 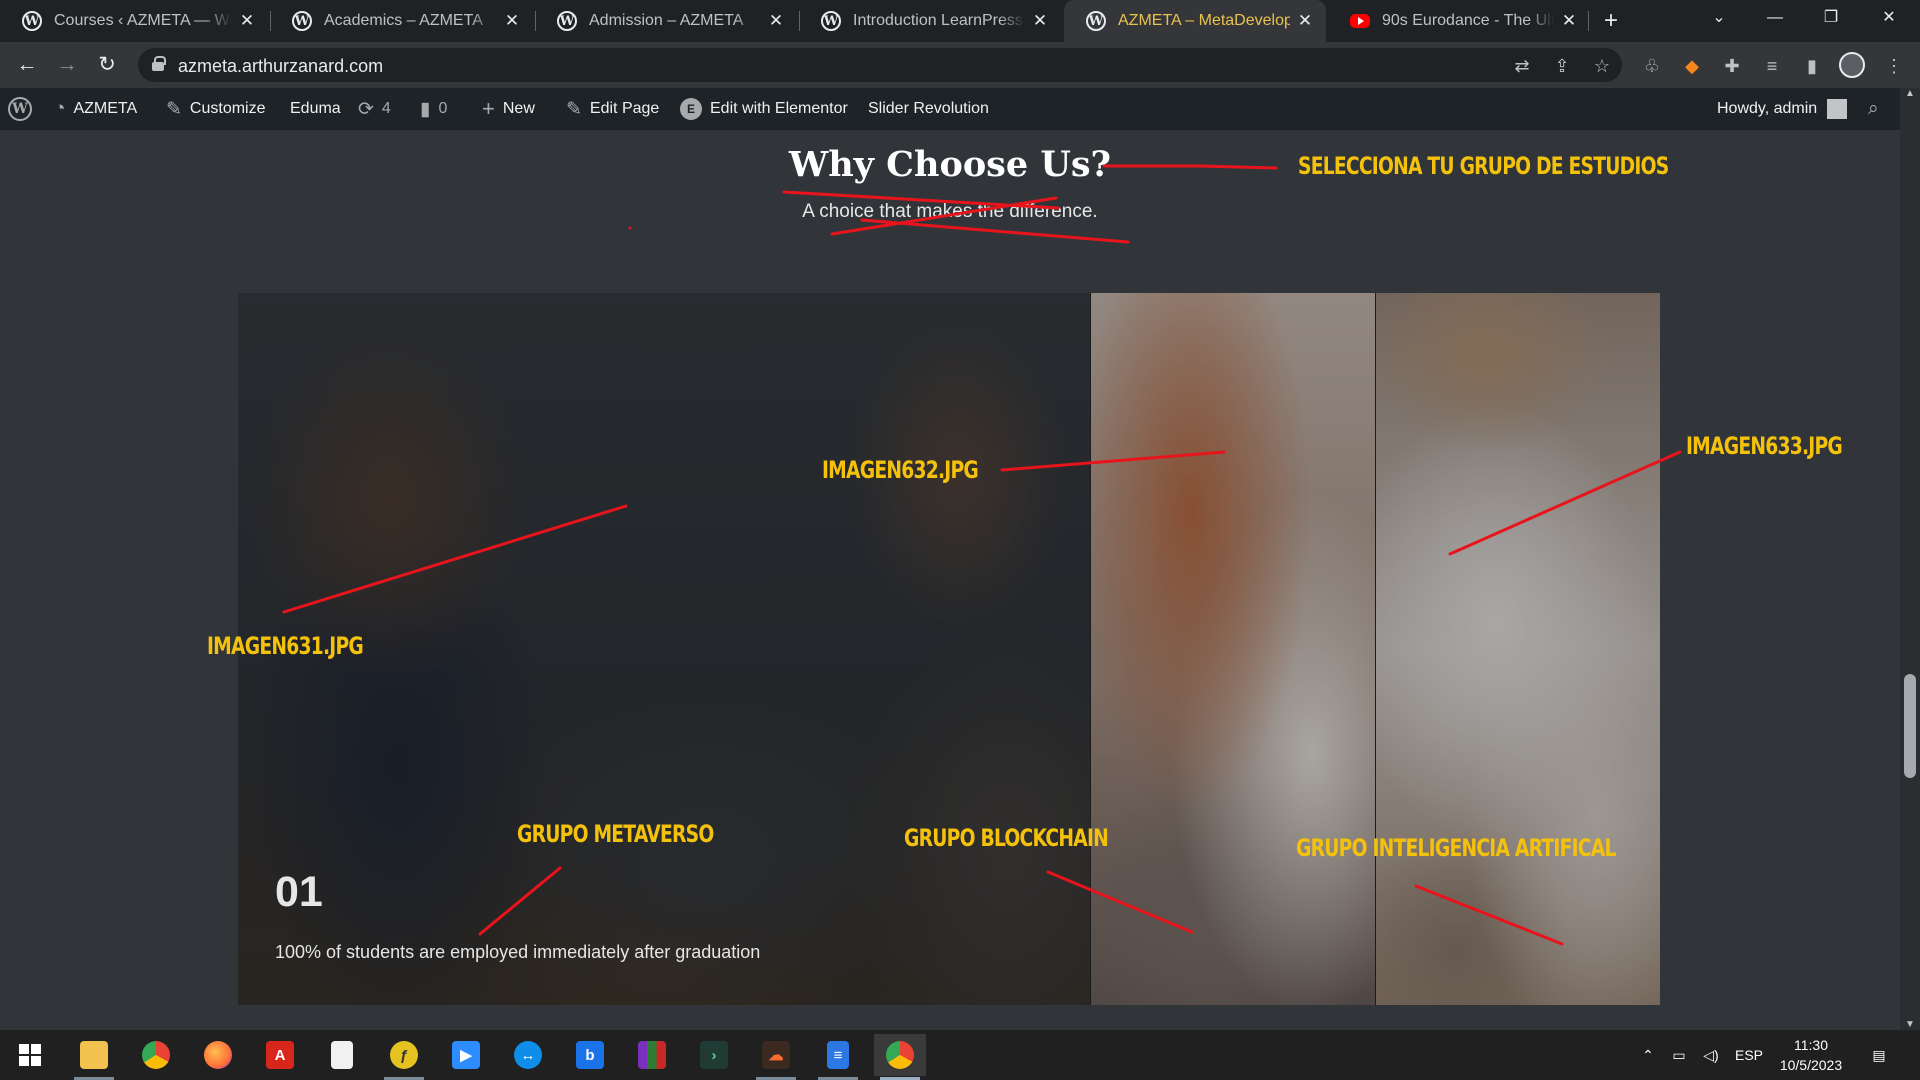 What do you see at coordinates (60, 108) in the screenshot?
I see `dashboard-gauge-icon: ◔` at bounding box center [60, 108].